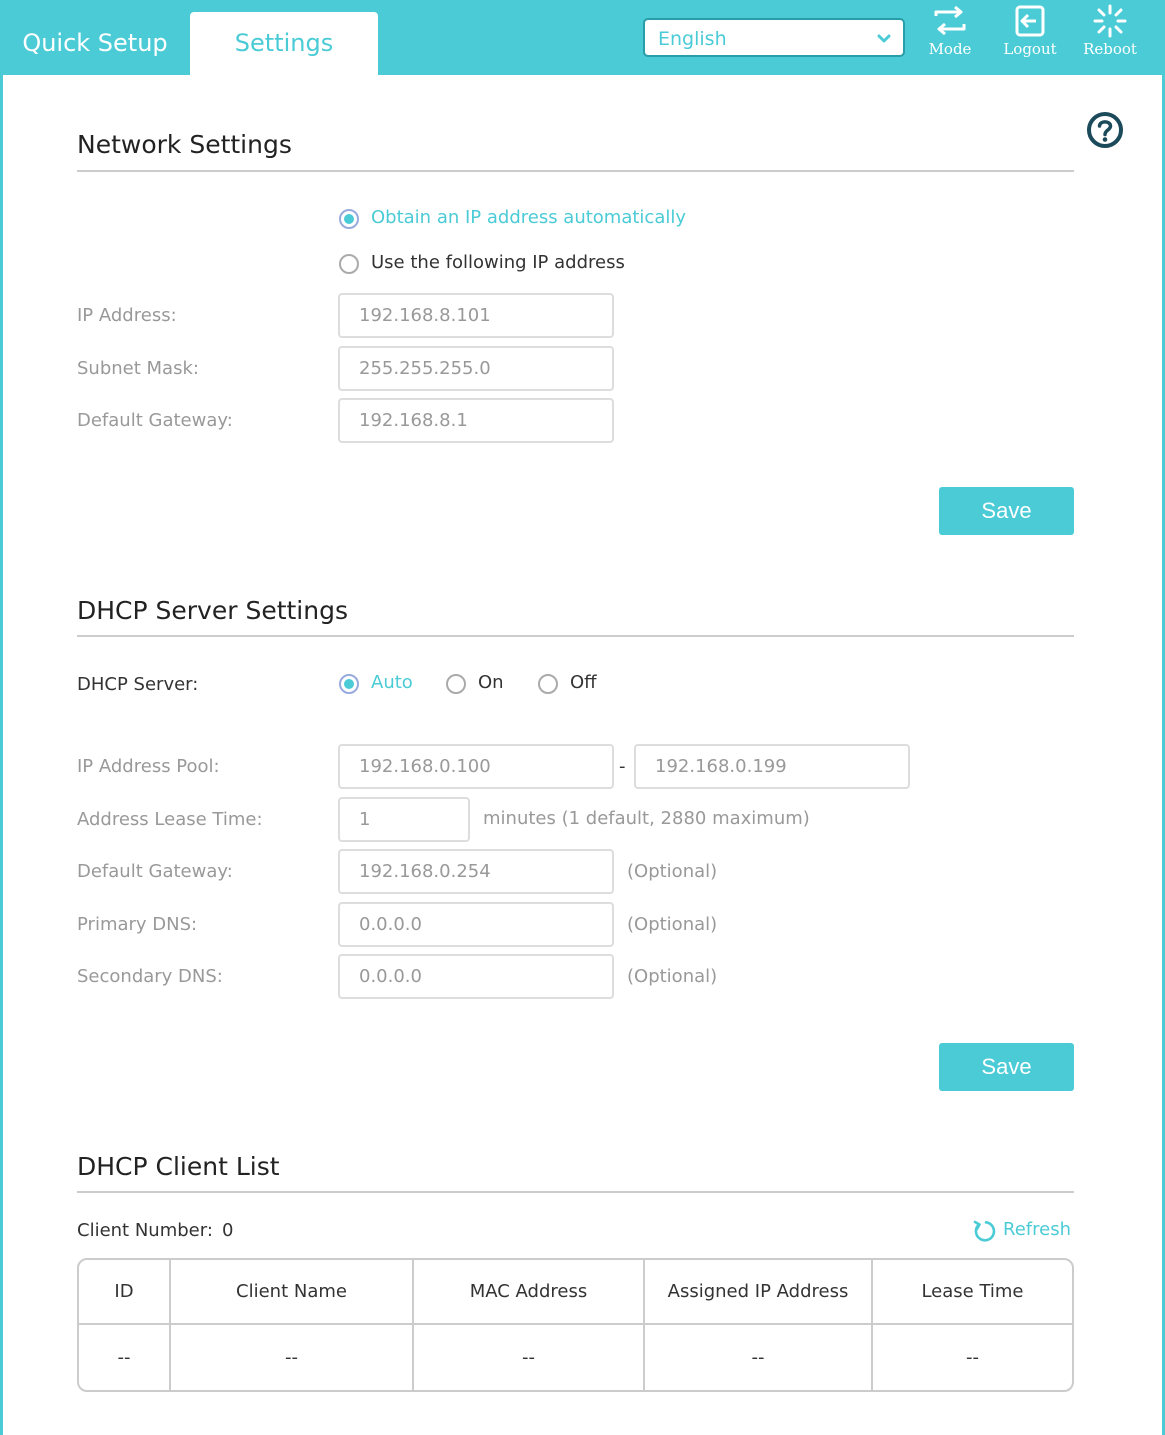 The width and height of the screenshot is (1165, 1435). I want to click on secondary-dns-field: 0.0.0.0, so click(476, 976).